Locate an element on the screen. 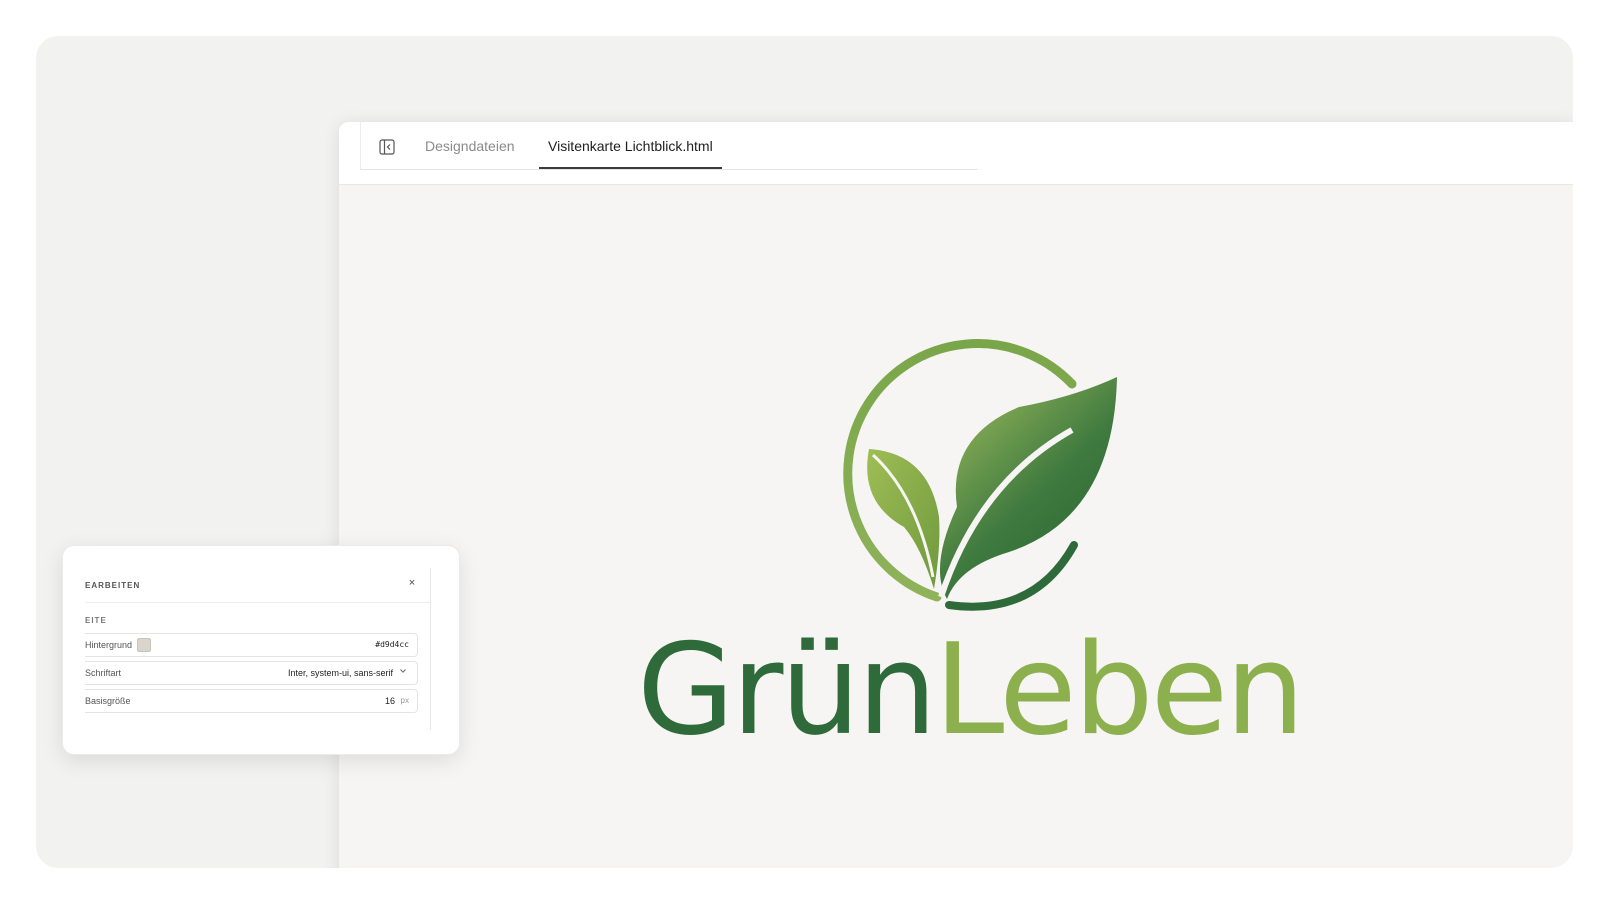 This screenshot has width=1600, height=900. unit-label: px is located at coordinates (404, 700).